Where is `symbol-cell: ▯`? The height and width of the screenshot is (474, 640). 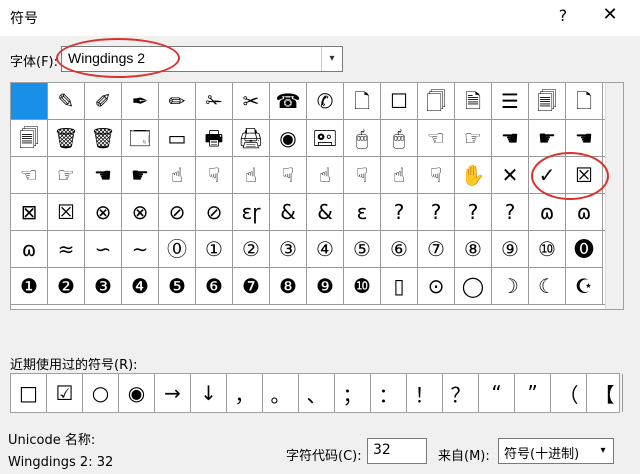
symbol-cell: ▯ is located at coordinates (399, 286).